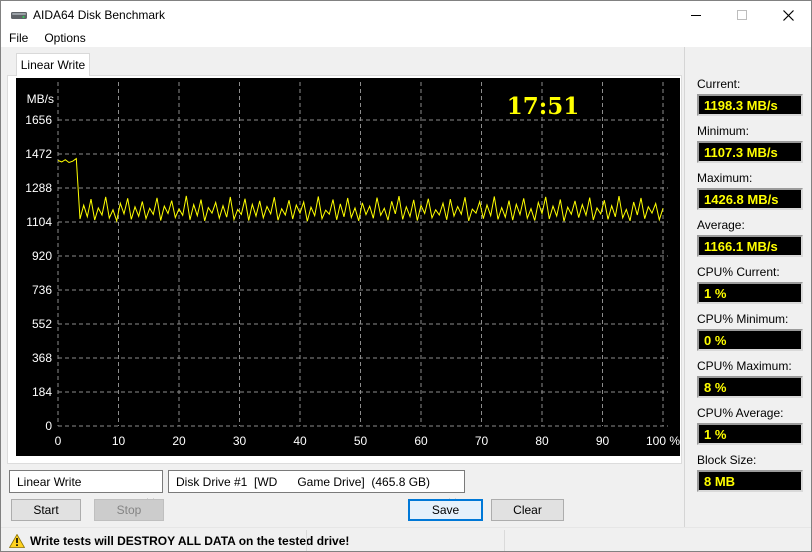 The height and width of the screenshot is (552, 812). Describe the element at coordinates (527, 510) in the screenshot. I see `clear-button: Clear` at that location.